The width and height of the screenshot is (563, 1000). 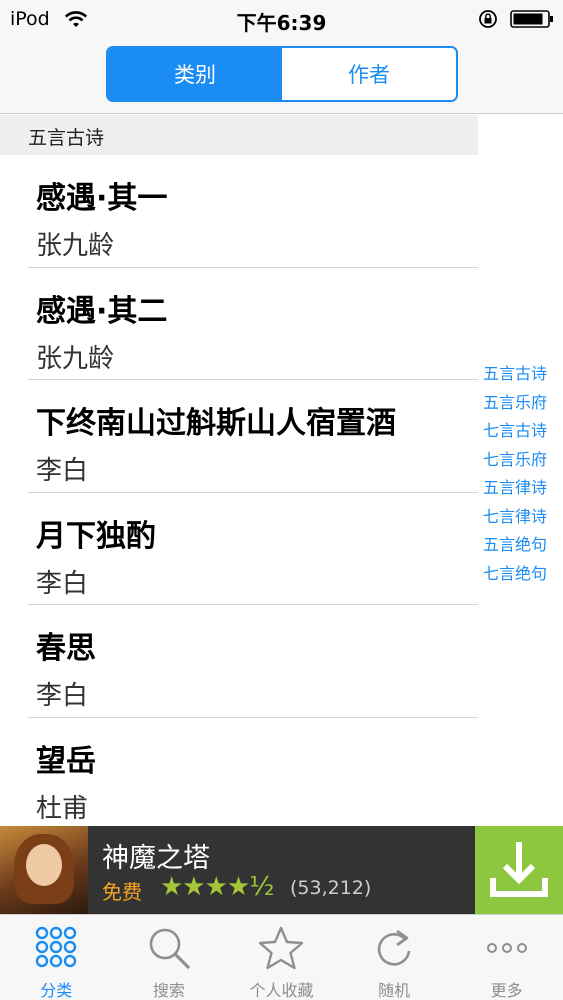 What do you see at coordinates (506, 948) in the screenshot?
I see `more-dots-icon` at bounding box center [506, 948].